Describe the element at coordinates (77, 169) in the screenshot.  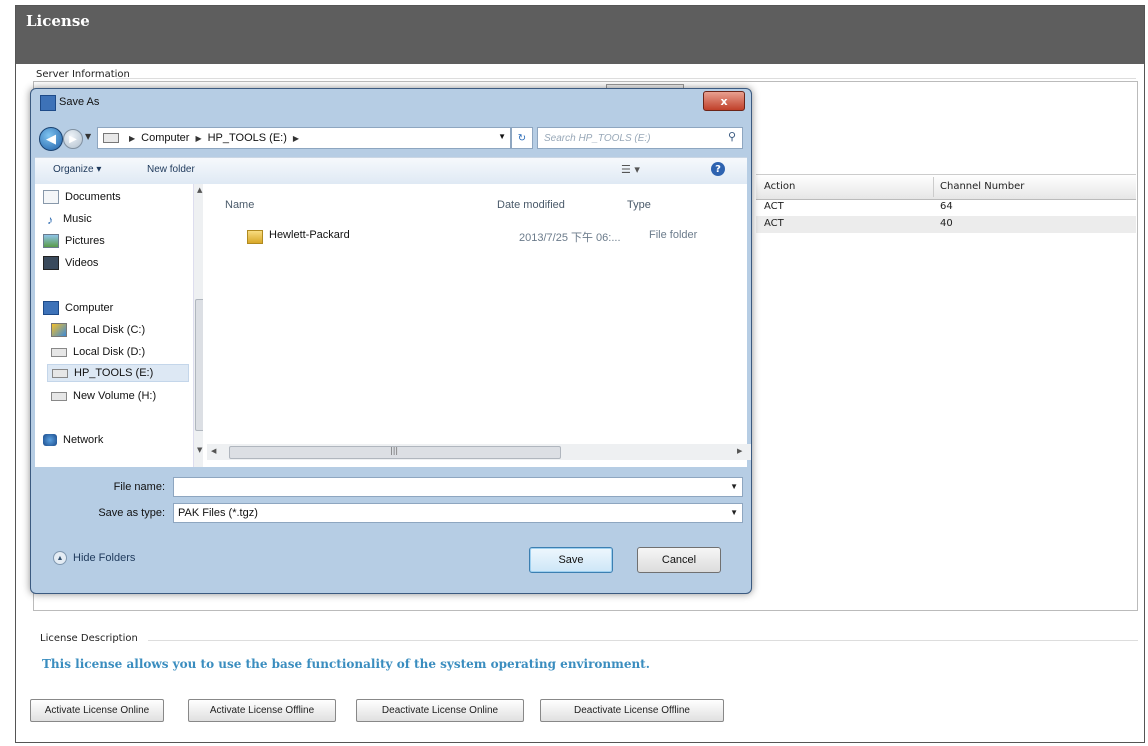
I see `organize-menu: Organize ▾` at that location.